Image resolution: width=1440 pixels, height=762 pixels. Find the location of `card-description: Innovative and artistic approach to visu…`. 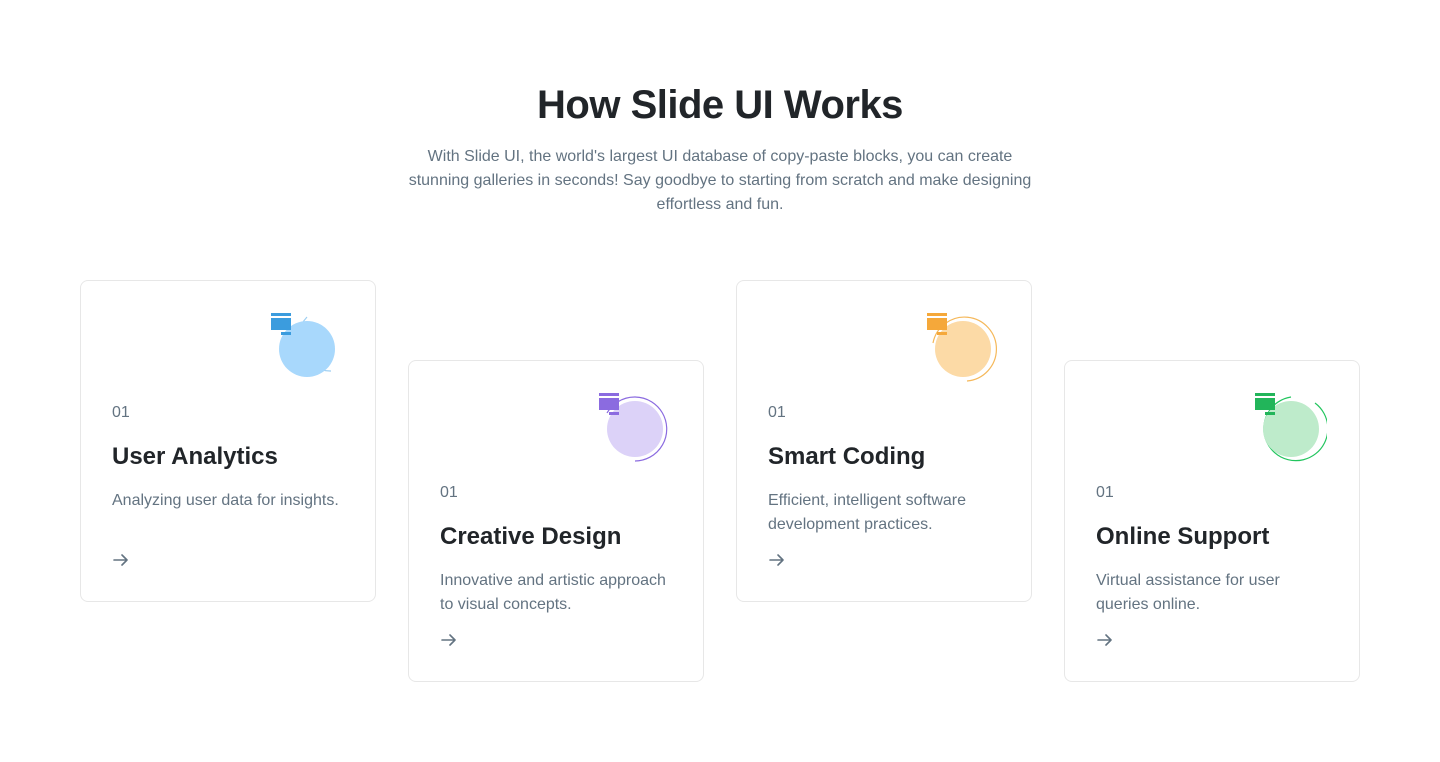

card-description: Innovative and artistic approach to visu… is located at coordinates (553, 592).